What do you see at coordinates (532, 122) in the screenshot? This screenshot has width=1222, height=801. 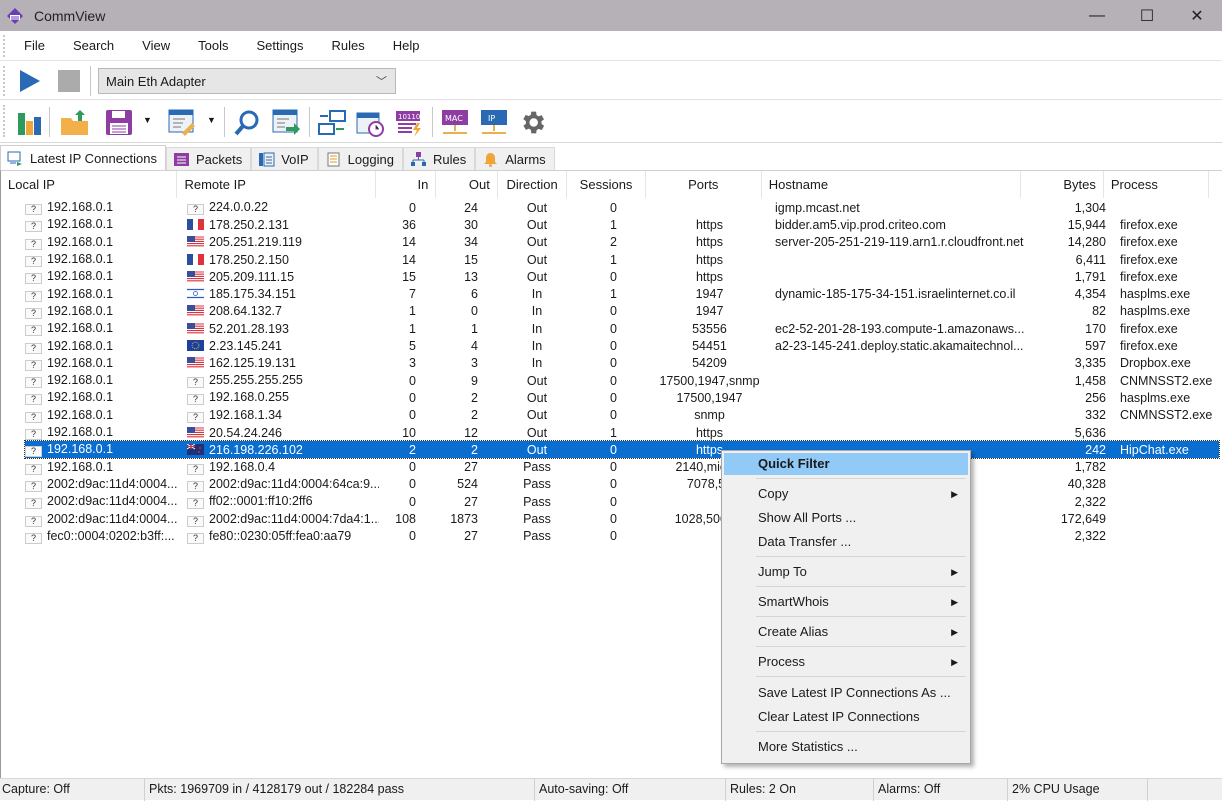 I see `gear-icon` at bounding box center [532, 122].